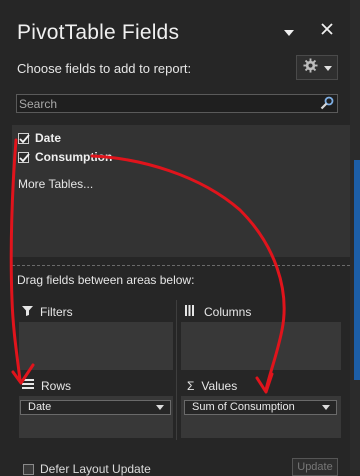 This screenshot has height=476, width=360. Describe the element at coordinates (191, 312) in the screenshot. I see `columns-icon` at that location.